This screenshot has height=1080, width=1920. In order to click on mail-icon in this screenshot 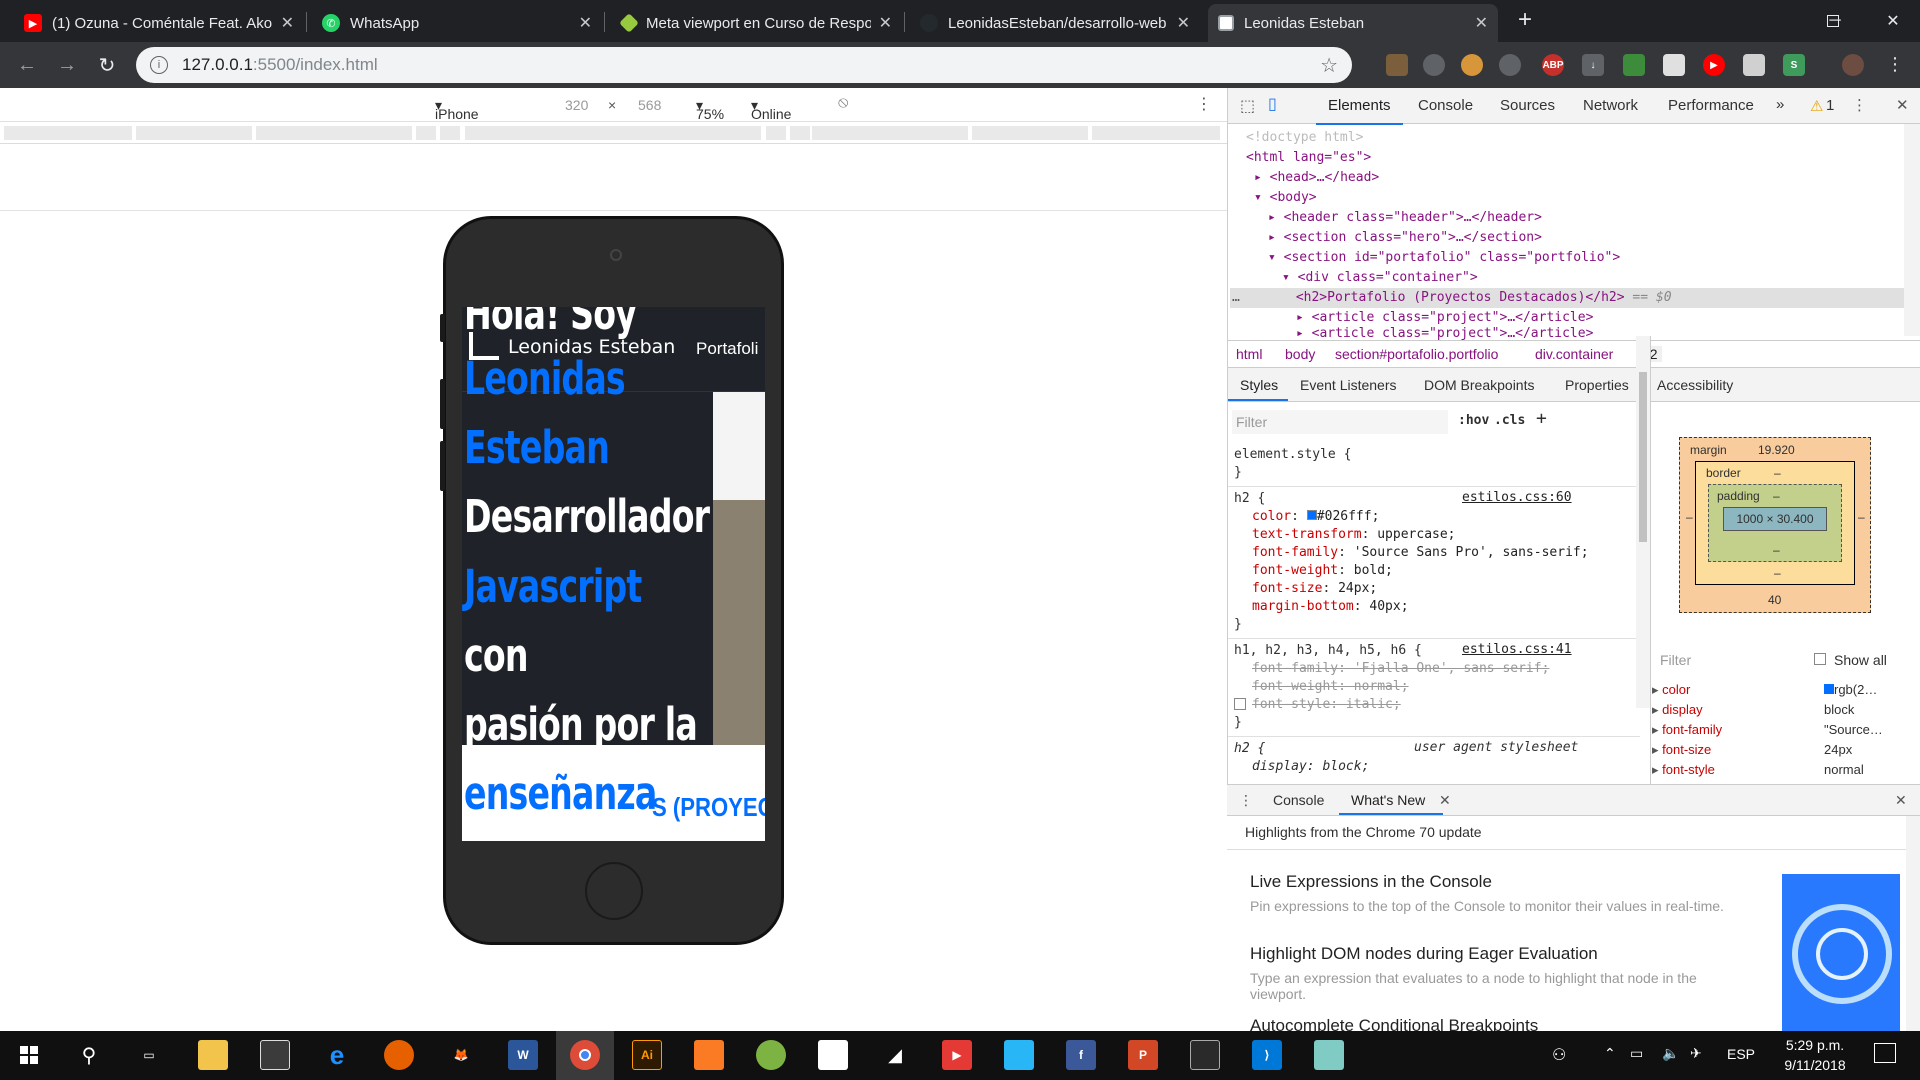, I will do `click(833, 1055)`.